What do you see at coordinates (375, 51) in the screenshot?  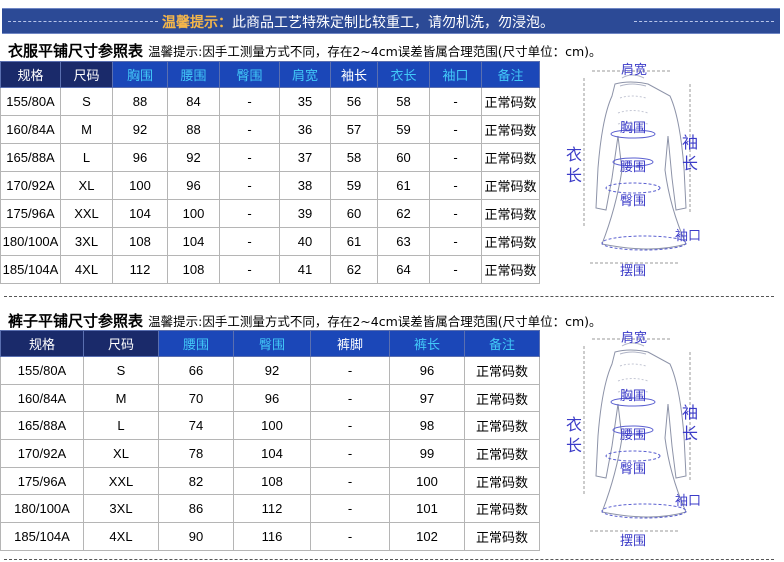 I see `top-note: 温馨提示:因手工测量方式不同，存在2~4cm误差皆属合理范围(尺寸单位：cm)。` at bounding box center [375, 51].